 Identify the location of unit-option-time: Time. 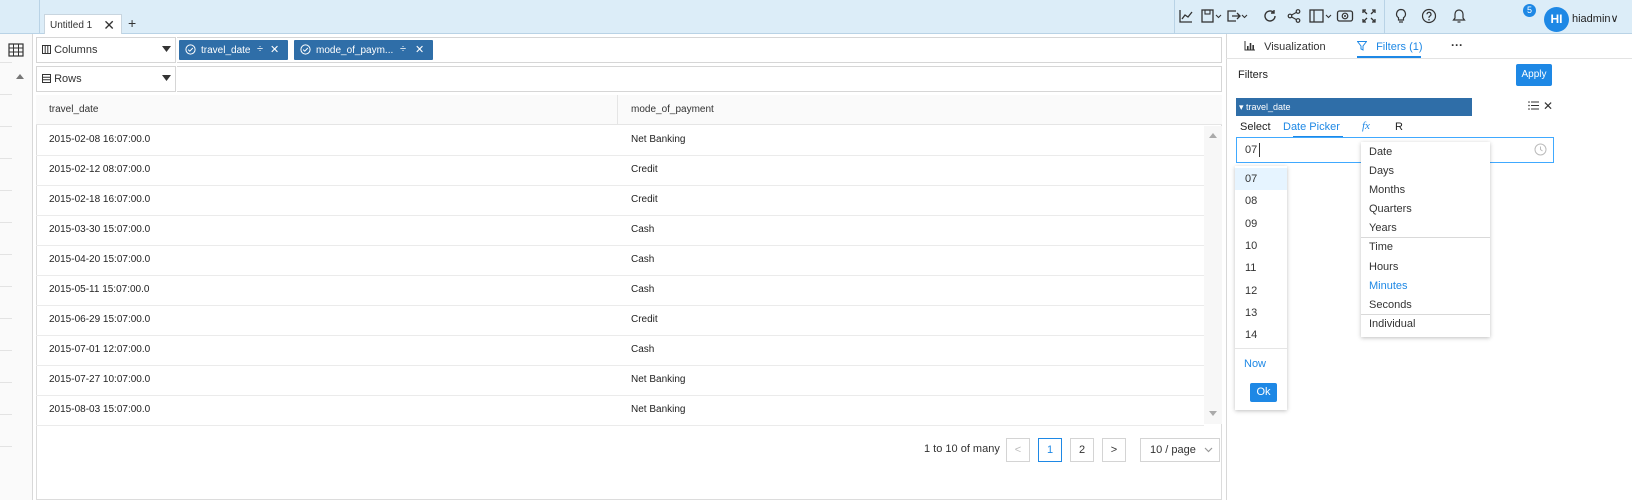
(1381, 247).